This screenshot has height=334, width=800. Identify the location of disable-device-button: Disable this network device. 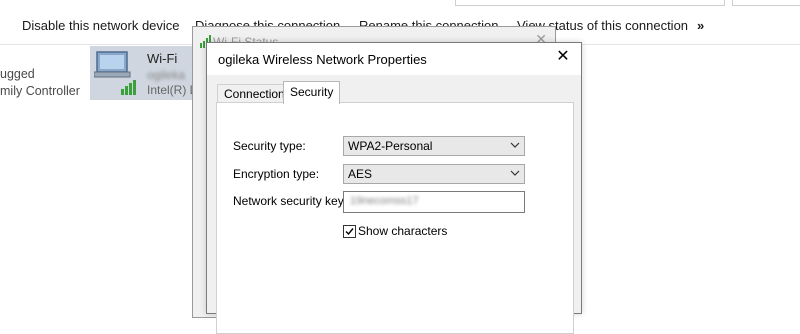
(101, 25).